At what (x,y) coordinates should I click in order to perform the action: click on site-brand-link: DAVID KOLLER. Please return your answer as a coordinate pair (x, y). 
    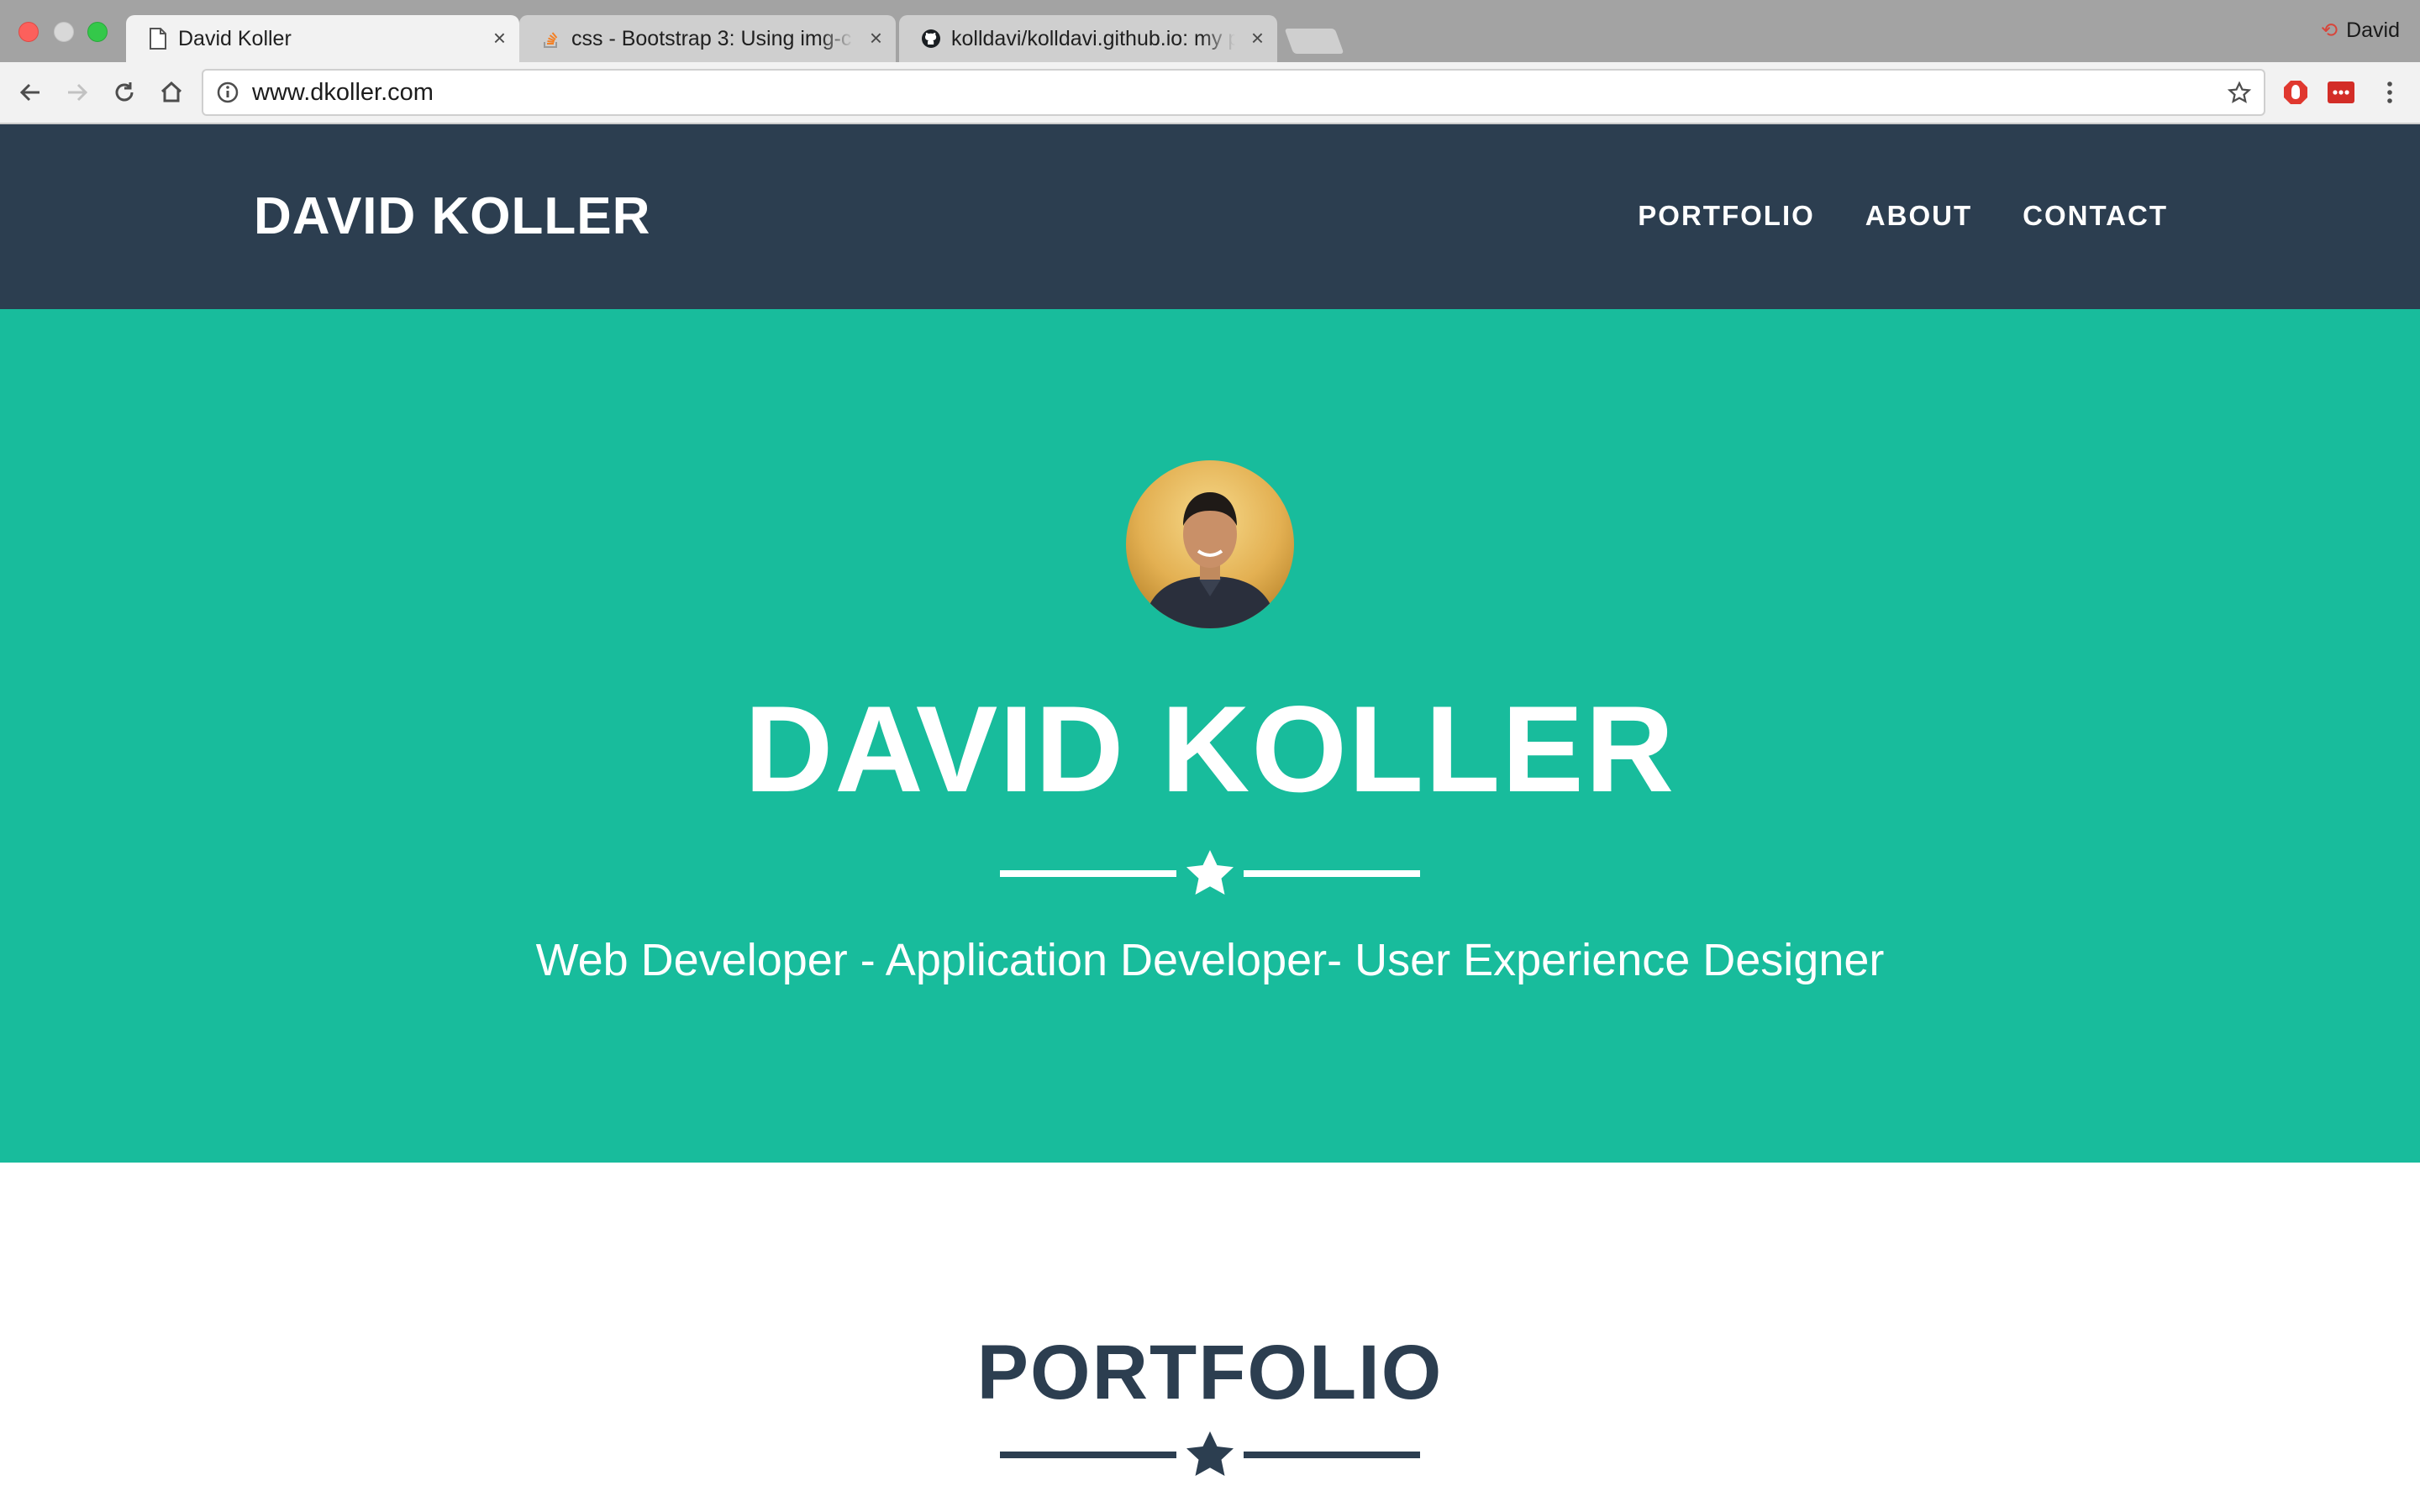
    Looking at the image, I should click on (452, 216).